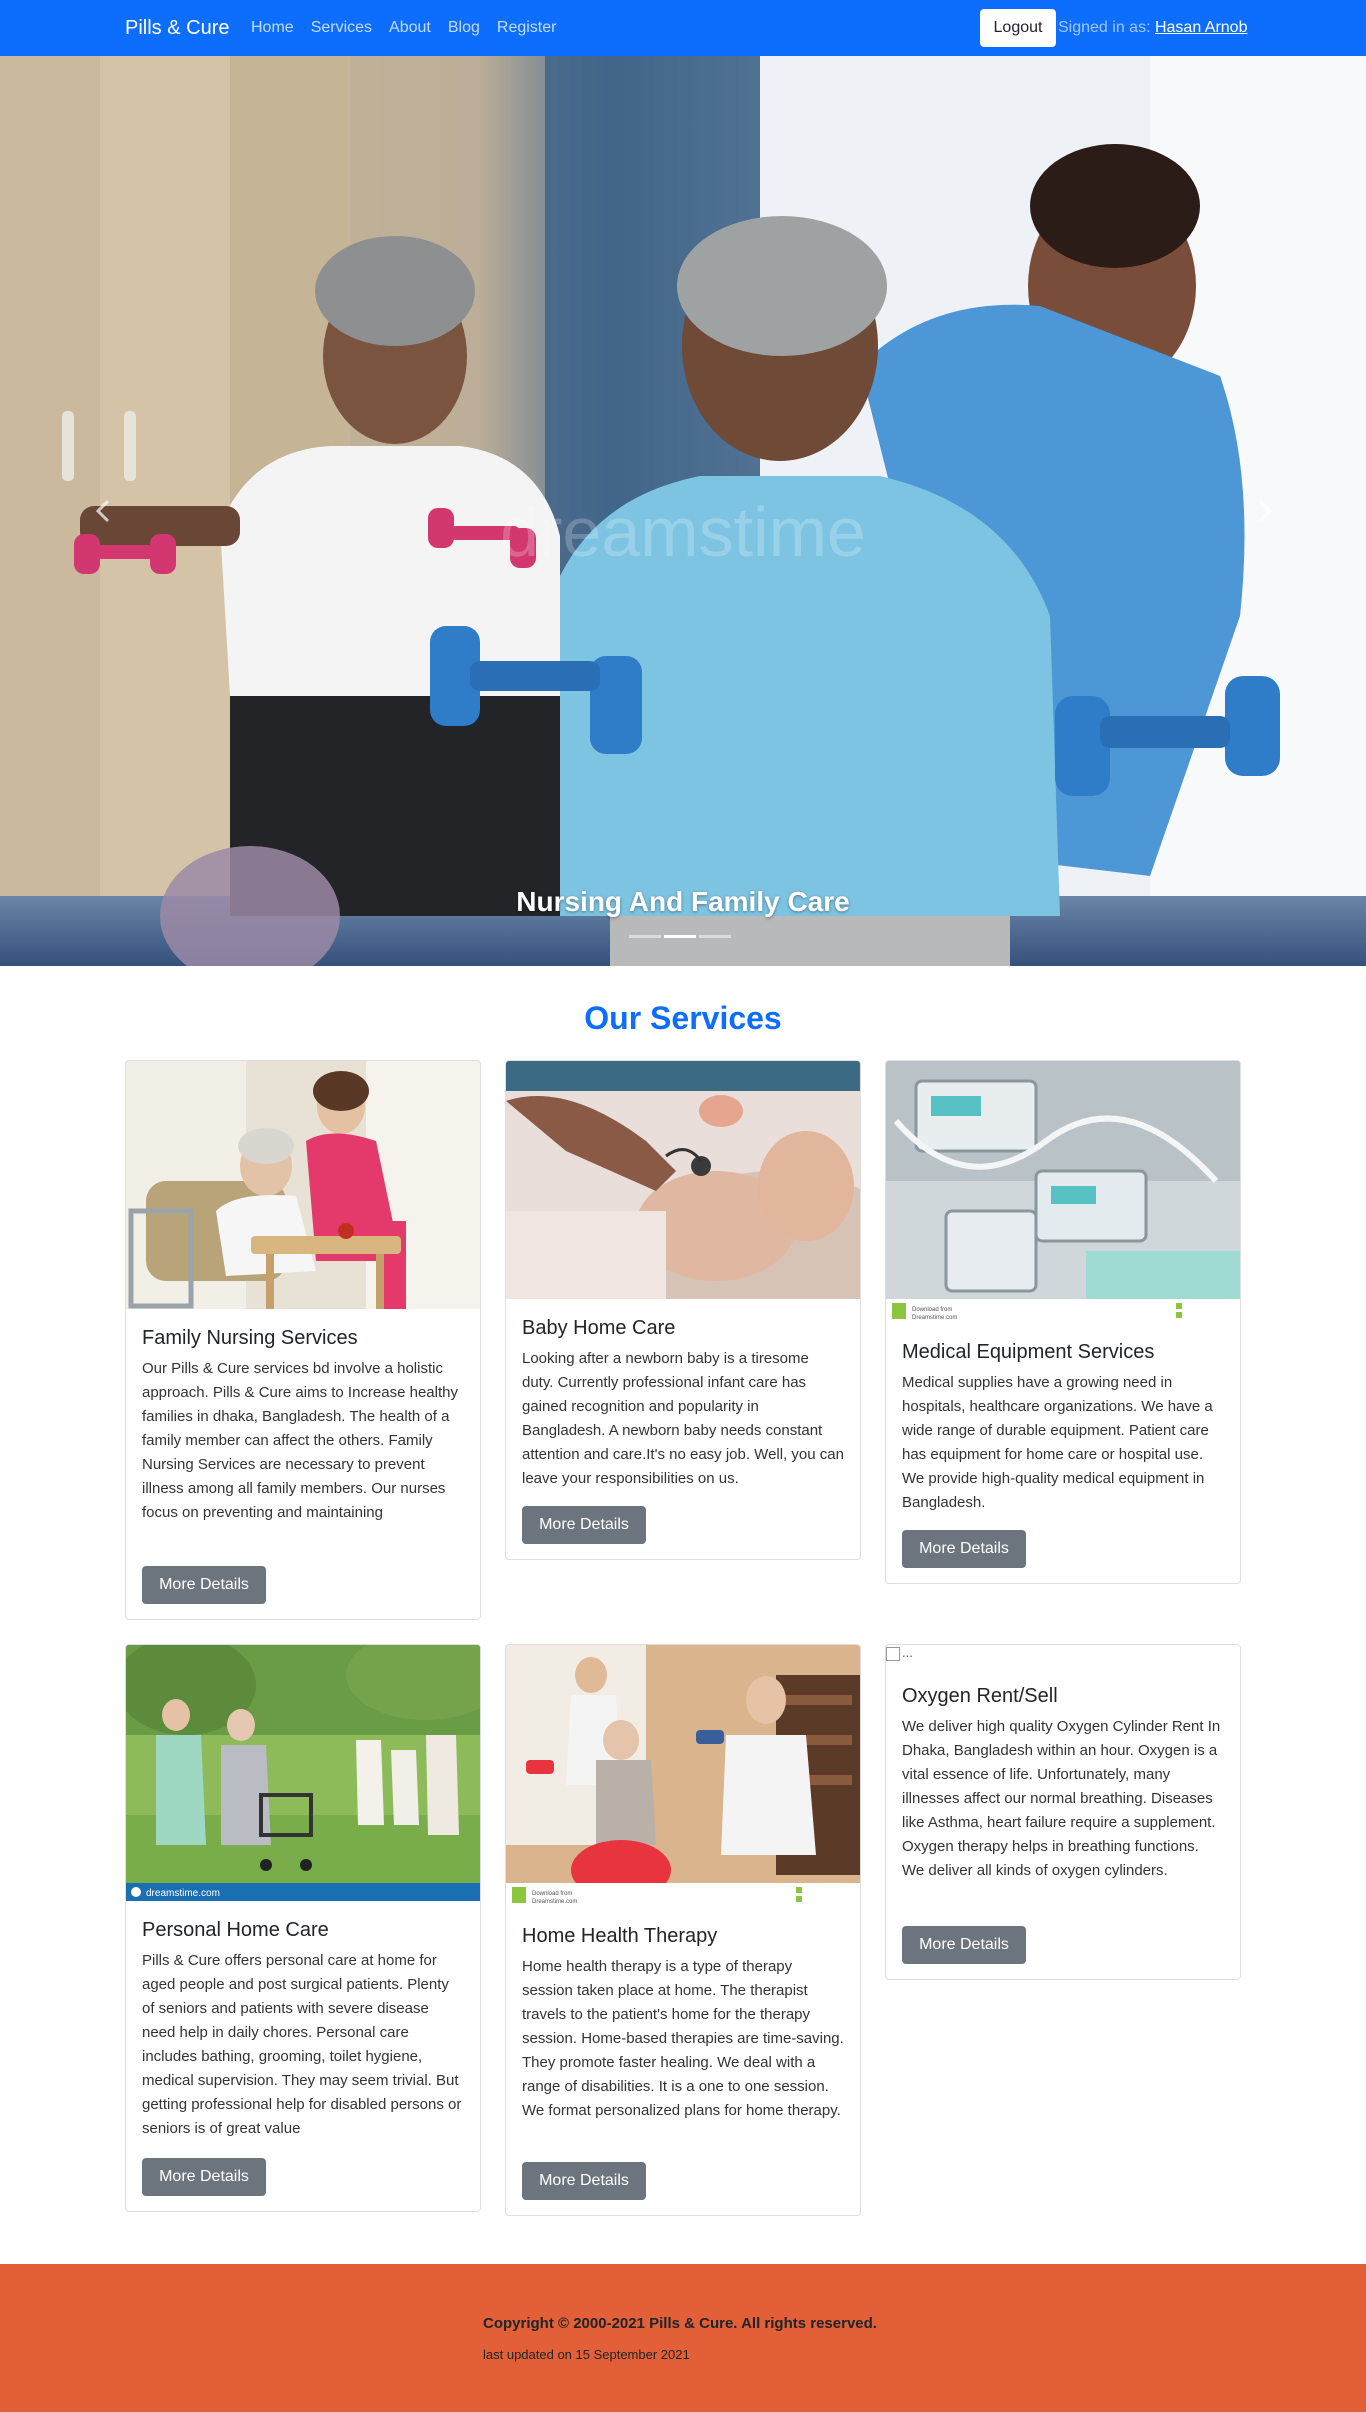 This screenshot has width=1366, height=2412. I want to click on personal-home-care-image: dreamstime.com, so click(303, 1773).